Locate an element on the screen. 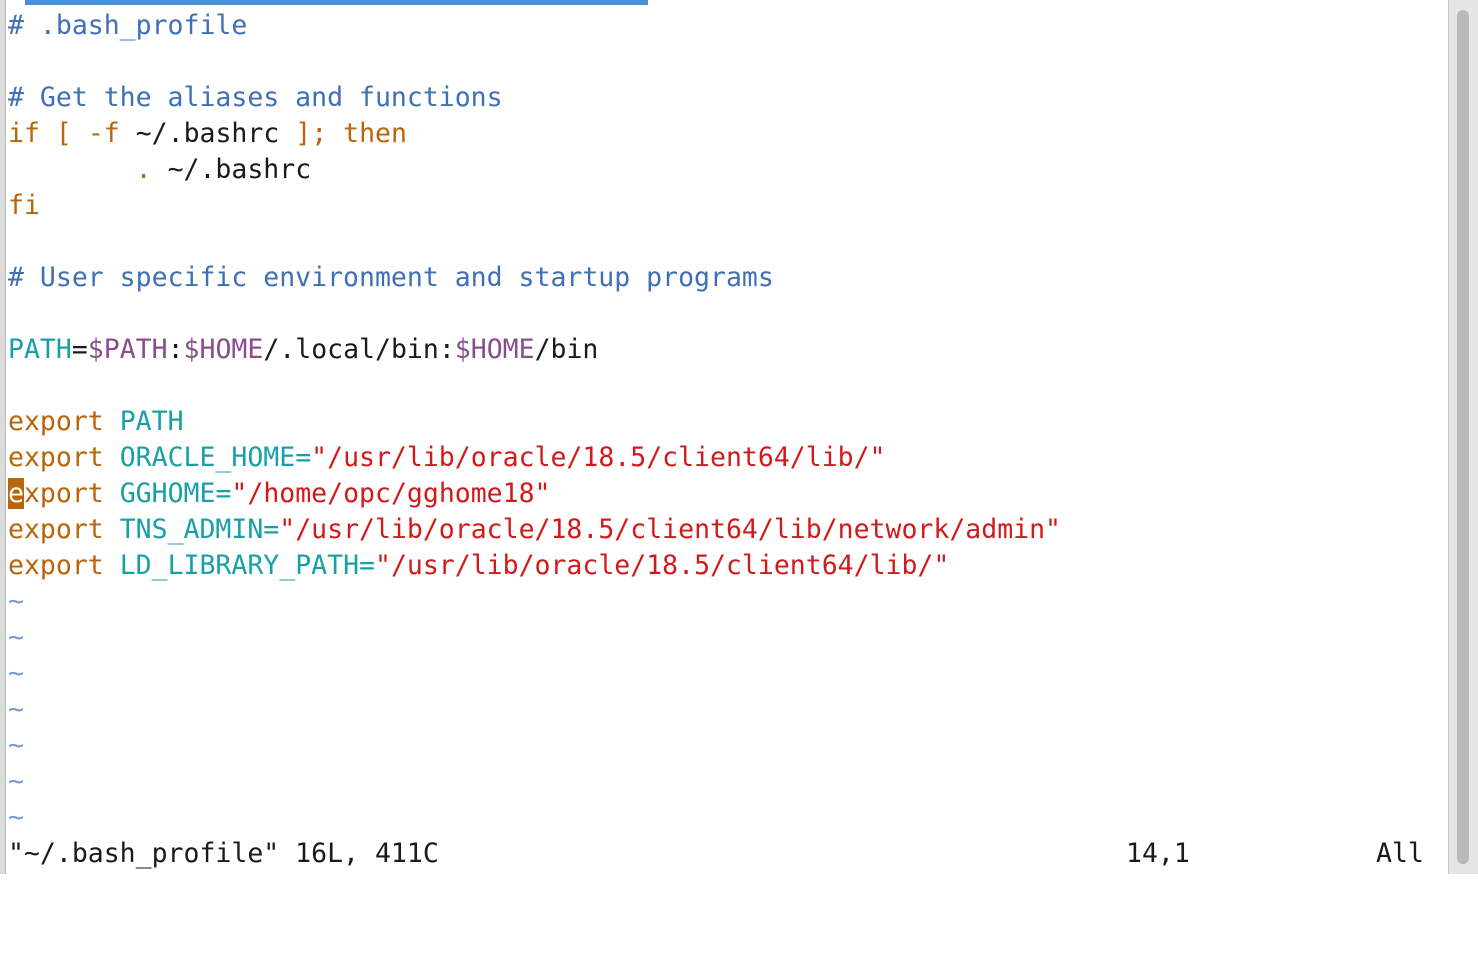 This screenshot has height=980, width=1478. editor-line: export GGHOME="/home/opc/gghome18" is located at coordinates (727, 494).